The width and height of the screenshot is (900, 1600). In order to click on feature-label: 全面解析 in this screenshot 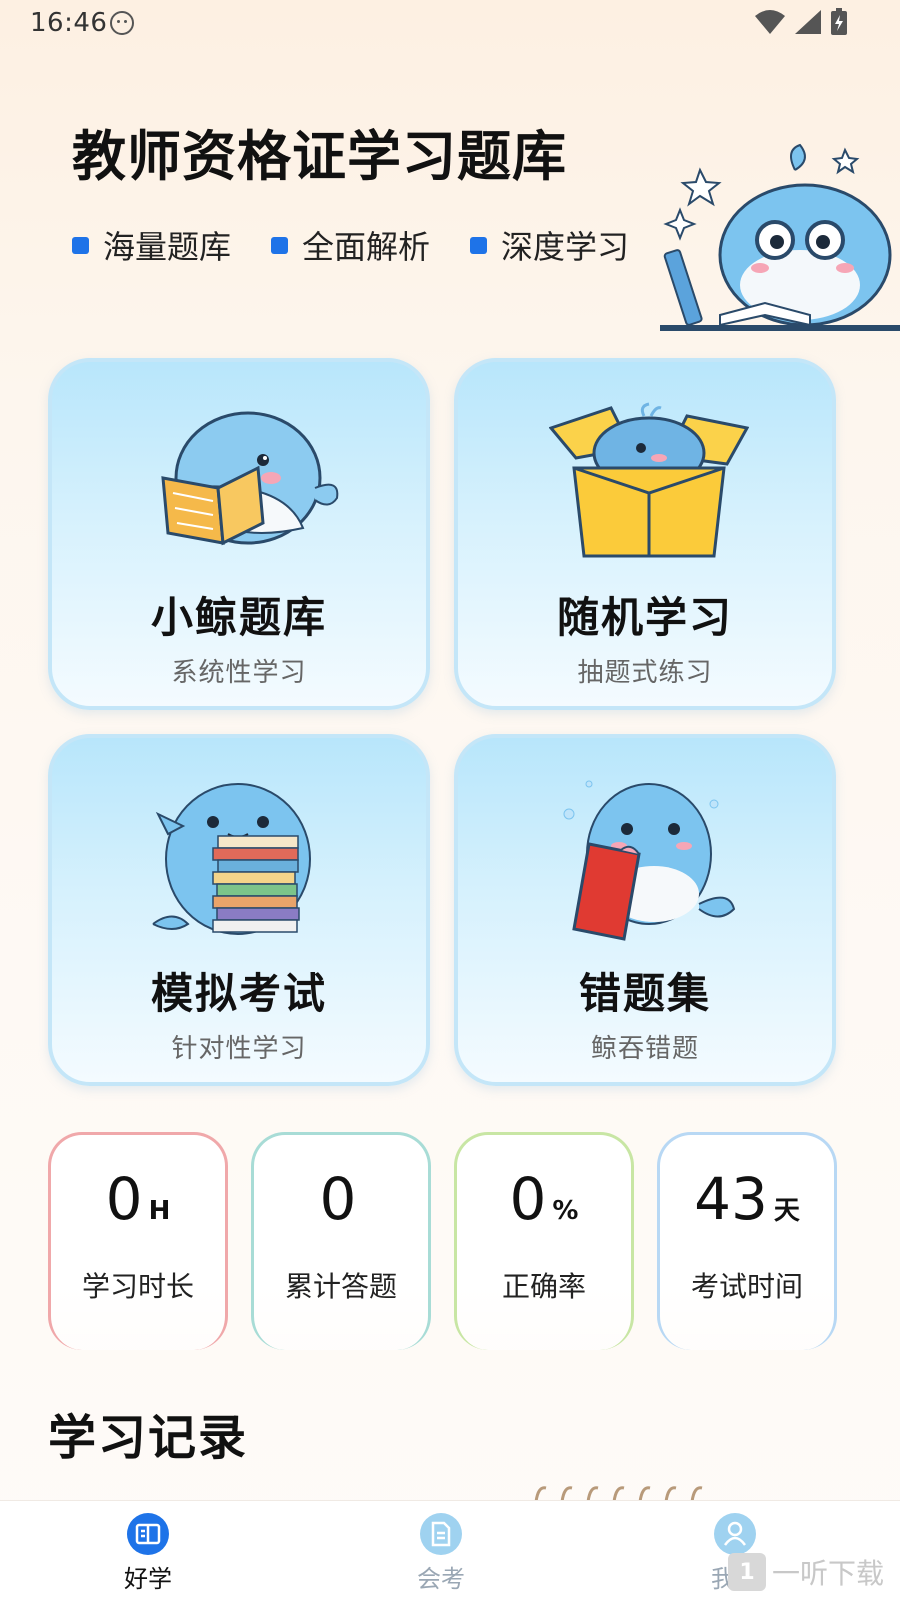, I will do `click(366, 247)`.